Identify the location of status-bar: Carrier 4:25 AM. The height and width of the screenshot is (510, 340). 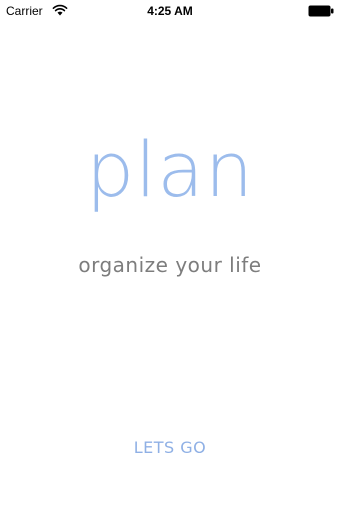
(170, 11).